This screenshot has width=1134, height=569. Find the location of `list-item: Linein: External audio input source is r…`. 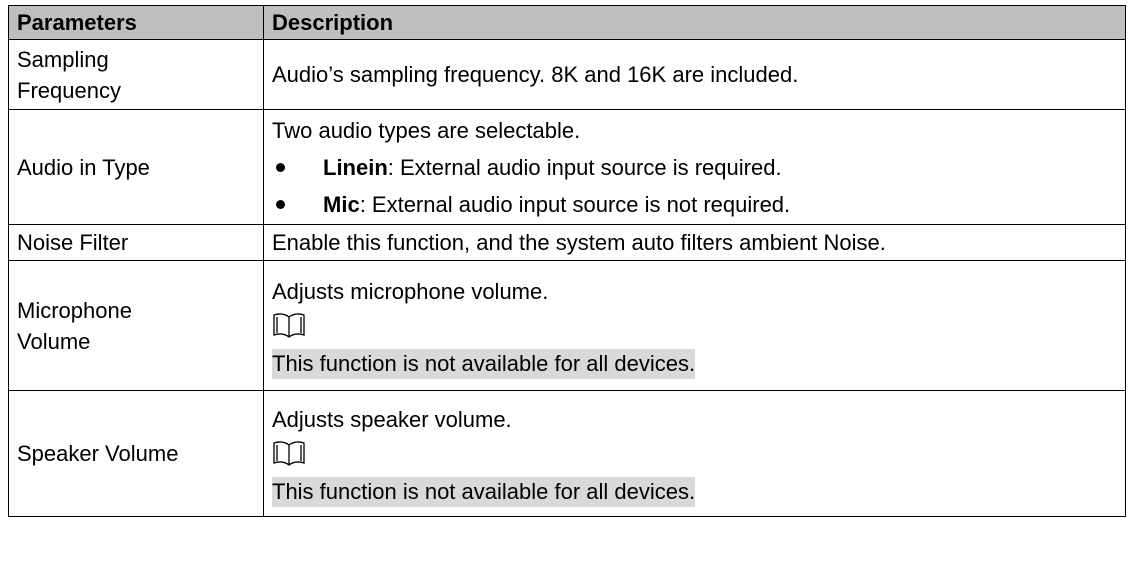

list-item: Linein: External audio input source is r… is located at coordinates (698, 167).